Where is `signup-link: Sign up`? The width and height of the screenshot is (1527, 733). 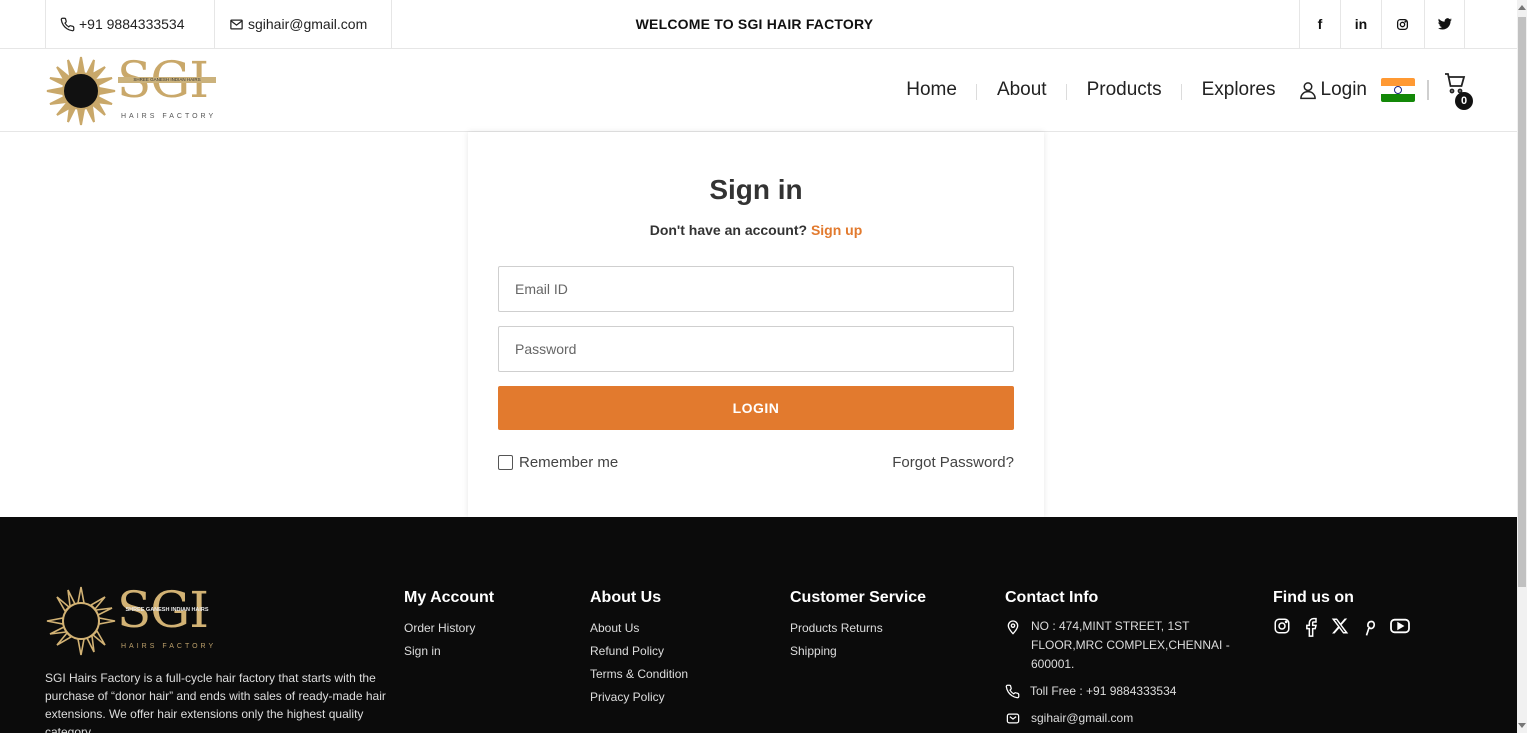
signup-link: Sign up is located at coordinates (836, 230).